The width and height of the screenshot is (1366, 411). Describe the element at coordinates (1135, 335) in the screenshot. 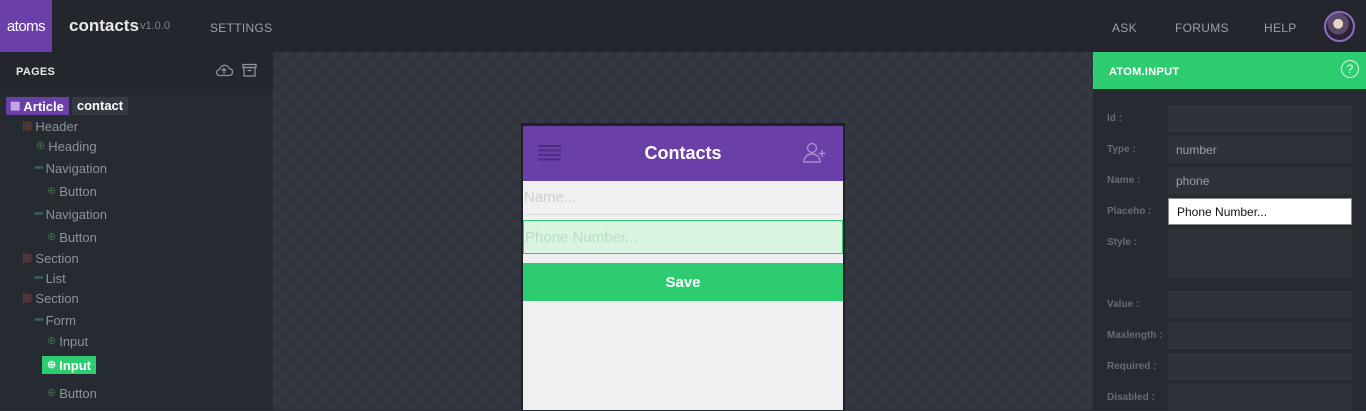

I see `label-maxlength: Maxlength :` at that location.